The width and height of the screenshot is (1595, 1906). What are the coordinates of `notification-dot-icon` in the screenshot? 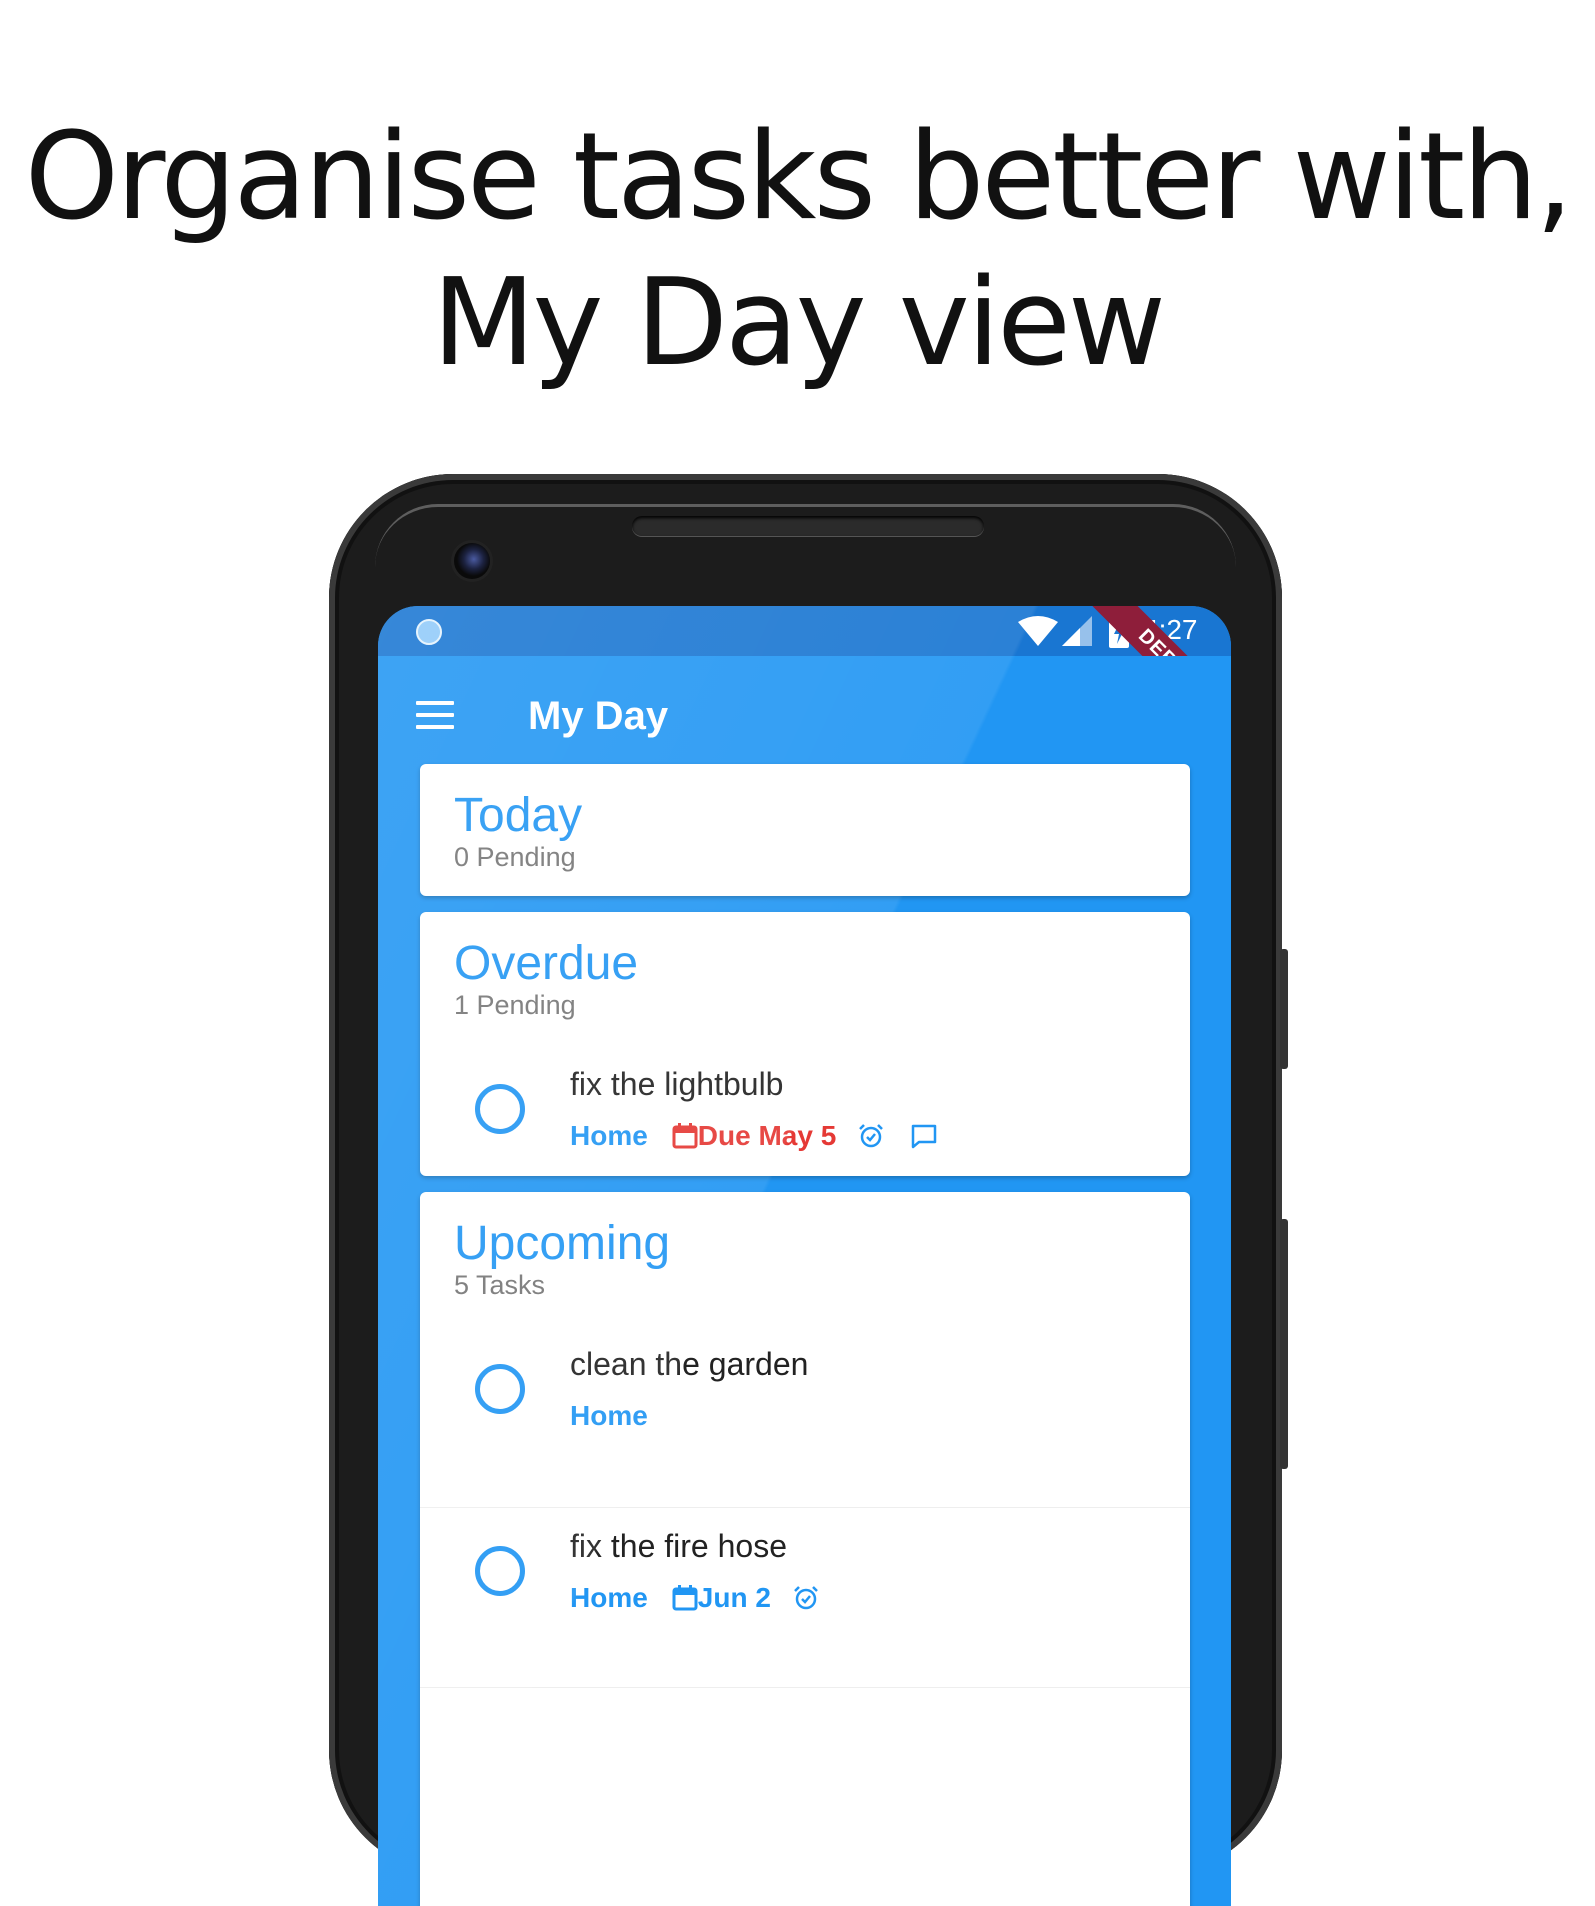 It's located at (429, 632).